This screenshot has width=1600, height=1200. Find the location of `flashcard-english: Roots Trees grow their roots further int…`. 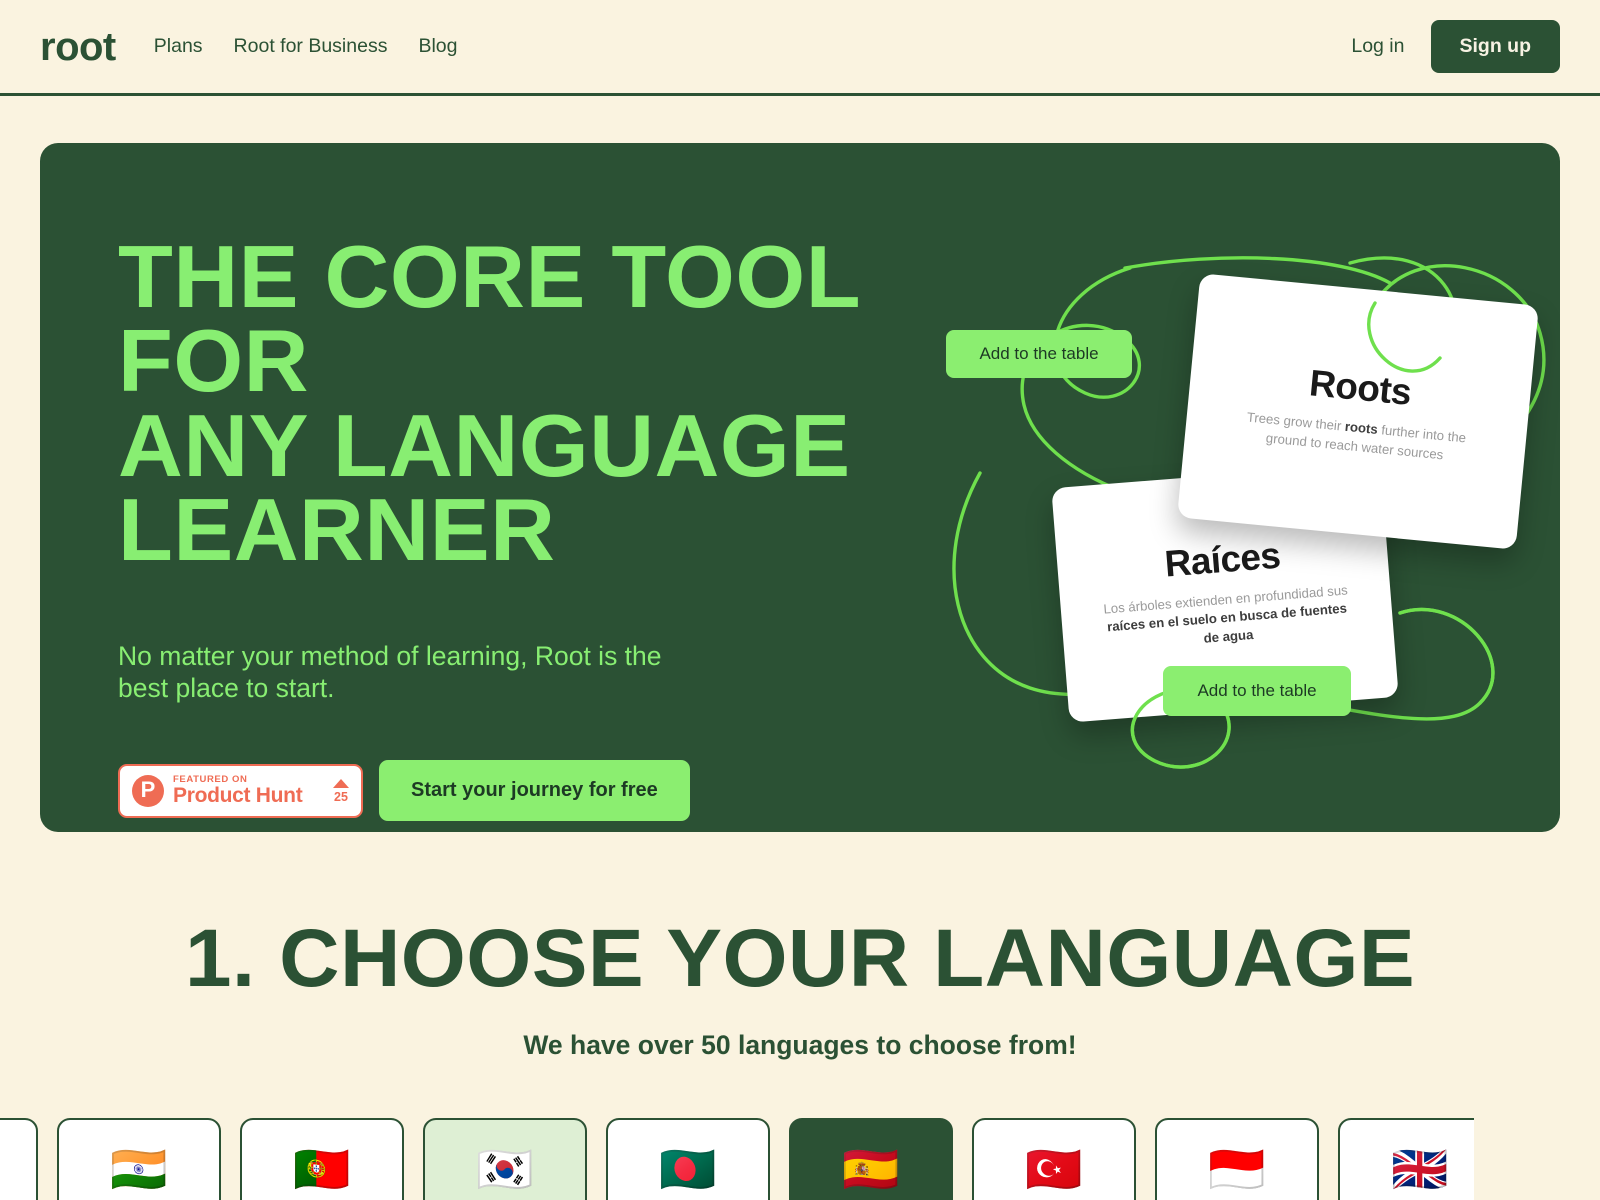

flashcard-english: Roots Trees grow their roots further int… is located at coordinates (1358, 411).